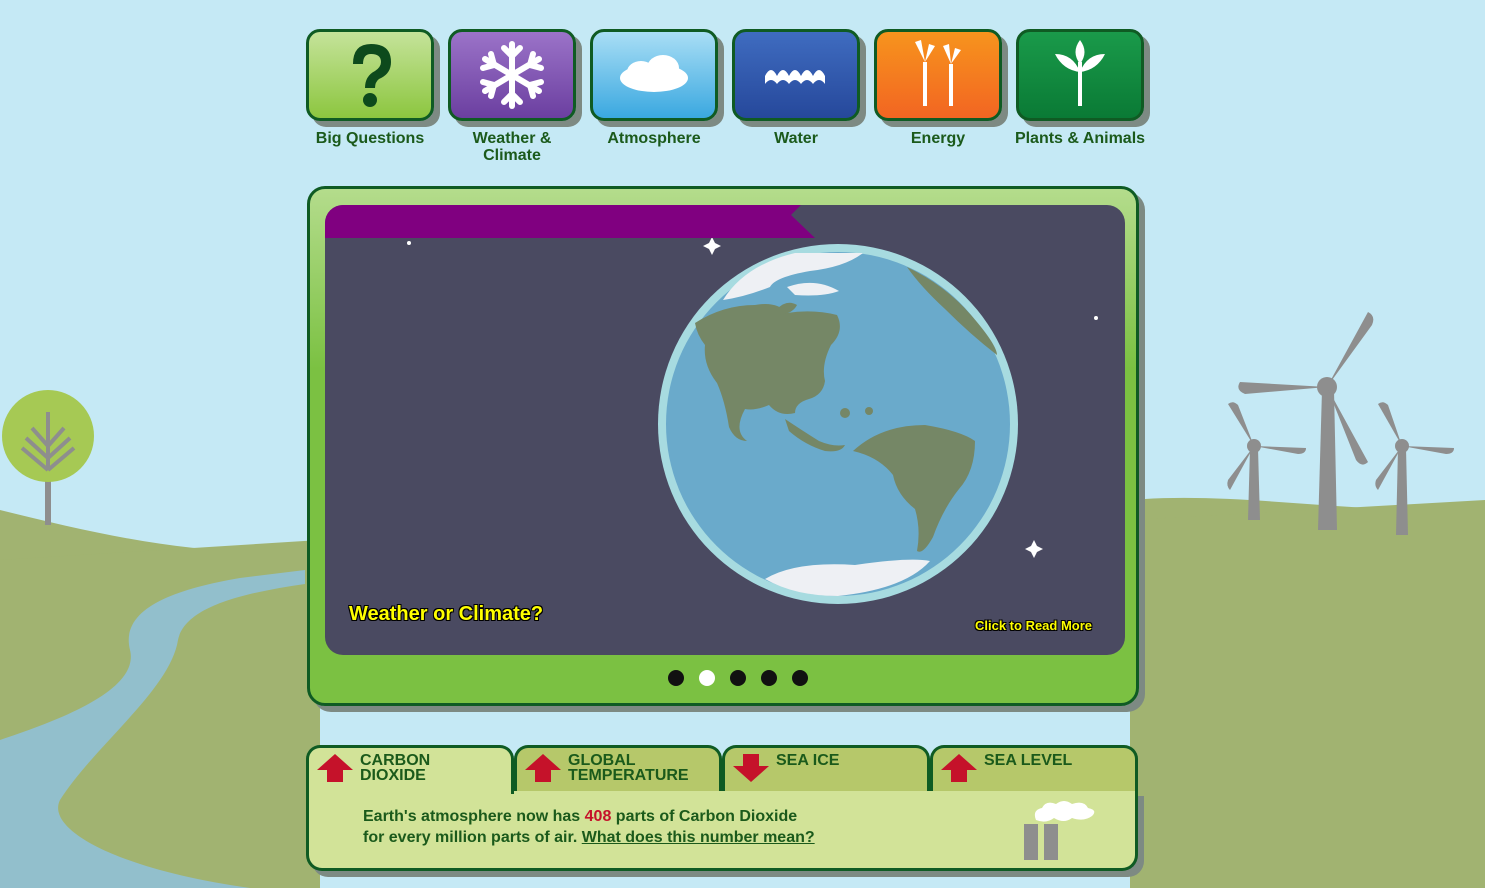 Image resolution: width=1485 pixels, height=888 pixels. Describe the element at coordinates (628, 775) in the screenshot. I see `tab-label-line2: TEMPERATURE` at that location.